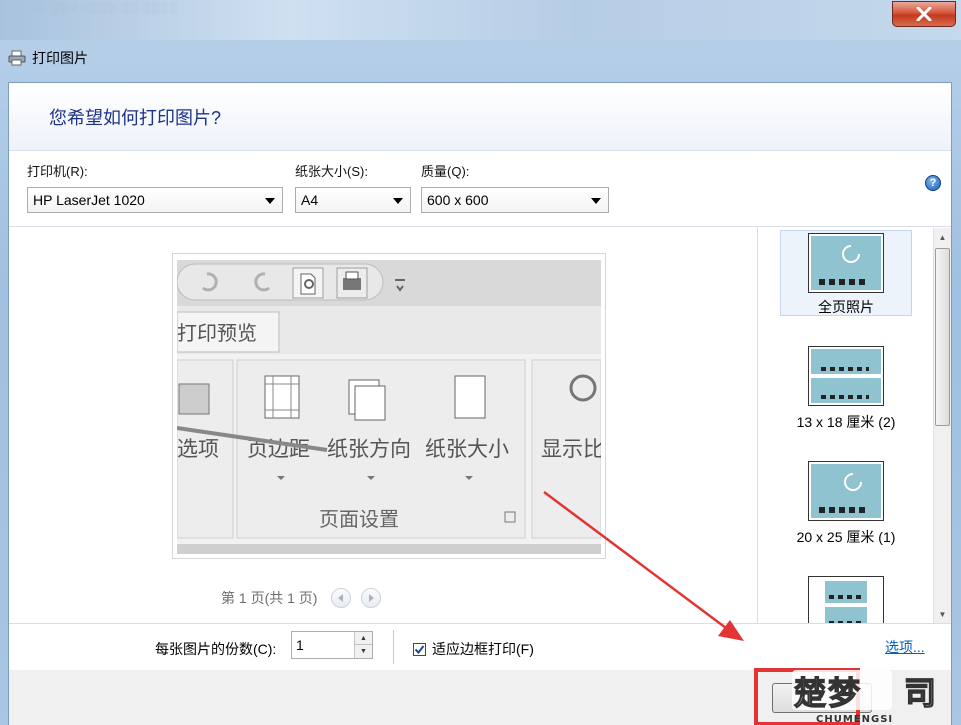 The image size is (961, 725). Describe the element at coordinates (363, 651) in the screenshot. I see `decrement-icon: ▼` at that location.